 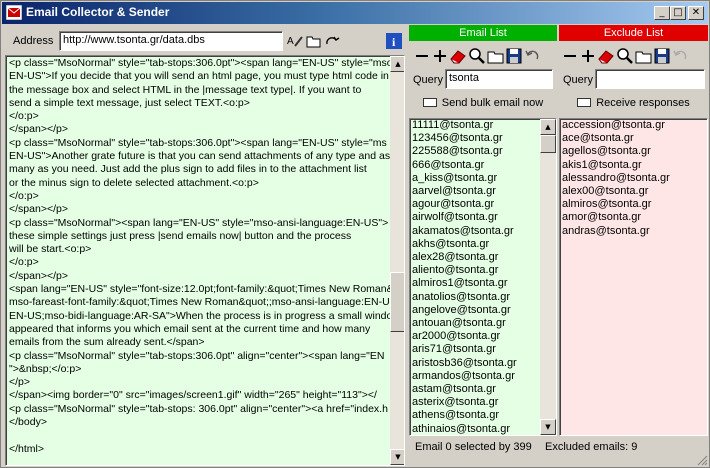 What do you see at coordinates (464, 165) in the screenshot?
I see `list-item: 666@tsonta.gr` at bounding box center [464, 165].